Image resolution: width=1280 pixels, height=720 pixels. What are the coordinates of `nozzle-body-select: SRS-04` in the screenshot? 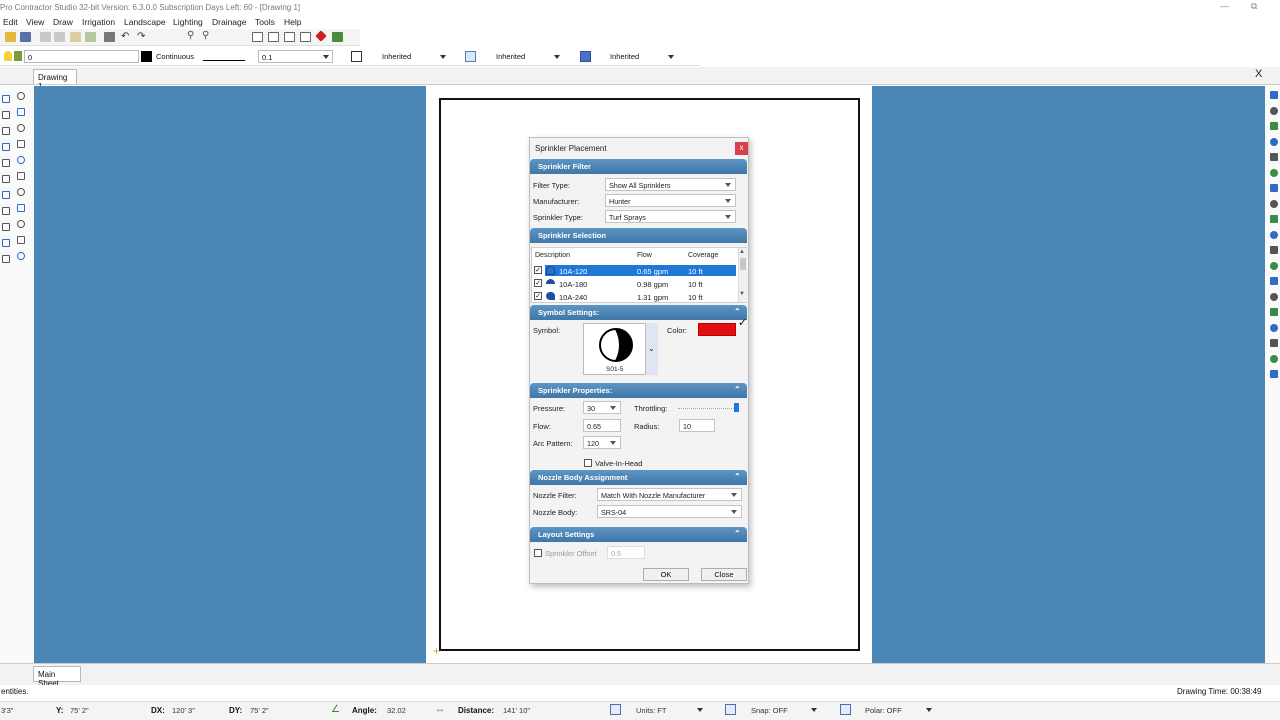 It's located at (669, 511).